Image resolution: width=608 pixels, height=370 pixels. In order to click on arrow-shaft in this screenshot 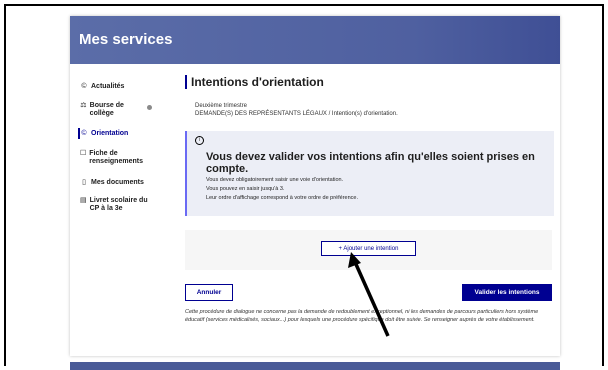, I will do `click(371, 299)`.